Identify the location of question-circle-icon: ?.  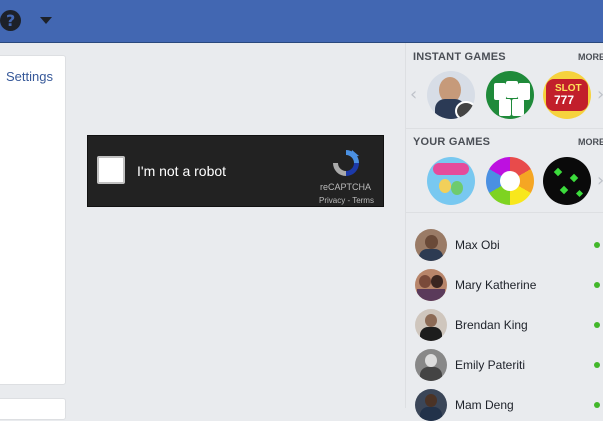
(10, 20).